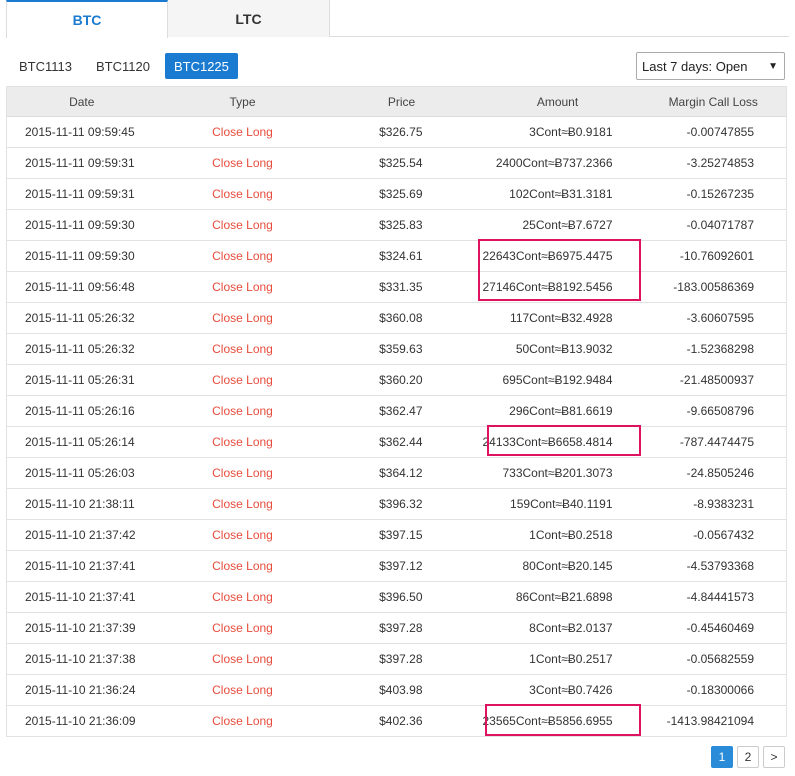 Image resolution: width=795 pixels, height=776 pixels. What do you see at coordinates (396, 101) in the screenshot?
I see `table-header-row: Date Type Price Amount Margin Call Loss` at bounding box center [396, 101].